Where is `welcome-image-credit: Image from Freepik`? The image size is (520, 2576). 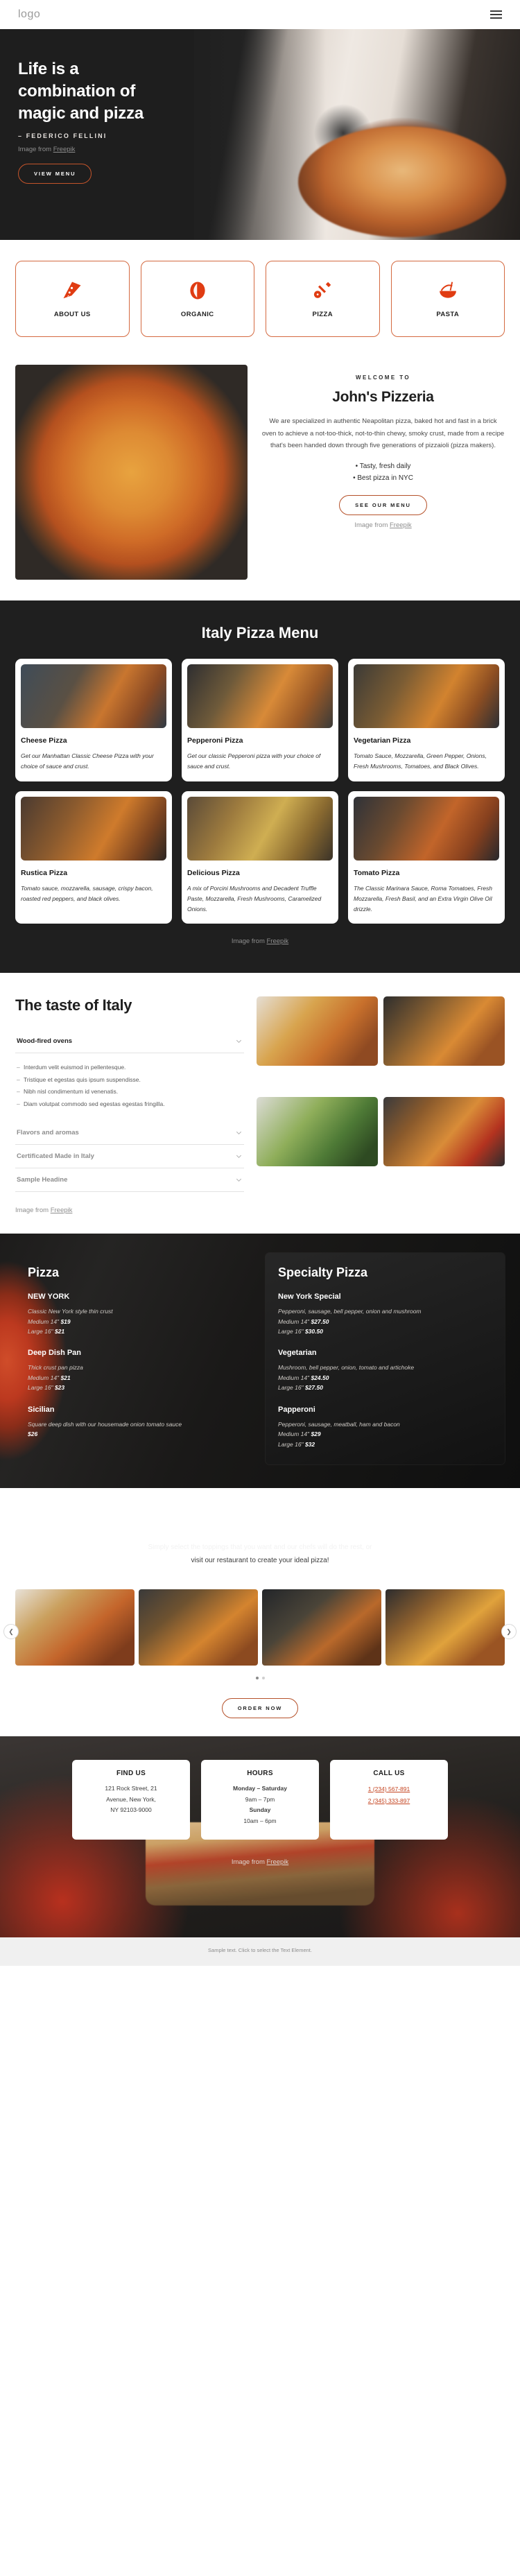
welcome-image-credit: Image from Freepik is located at coordinates (383, 525).